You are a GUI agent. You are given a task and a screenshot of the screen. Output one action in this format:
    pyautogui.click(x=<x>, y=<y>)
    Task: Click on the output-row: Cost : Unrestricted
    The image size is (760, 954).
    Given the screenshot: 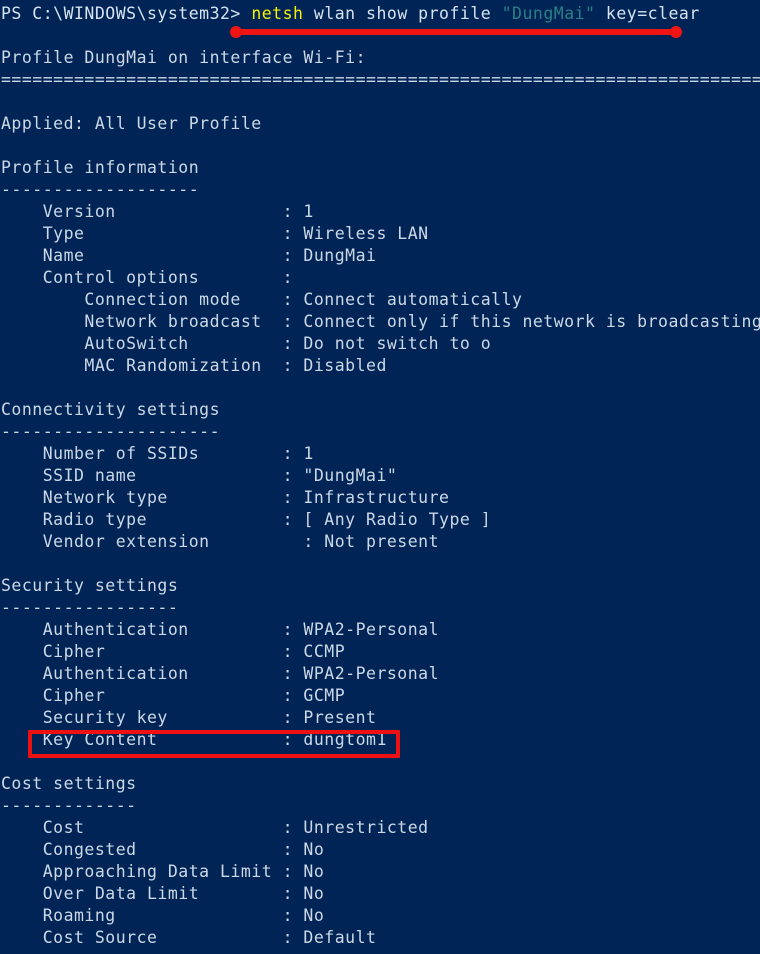 What is the action you would take?
    pyautogui.click(x=215, y=827)
    